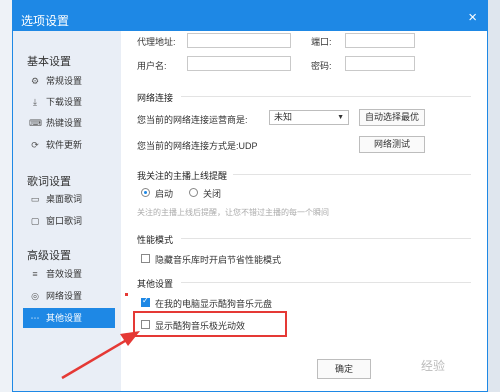 This screenshot has width=500, height=392. I want to click on arrow-head, so click(130, 338).